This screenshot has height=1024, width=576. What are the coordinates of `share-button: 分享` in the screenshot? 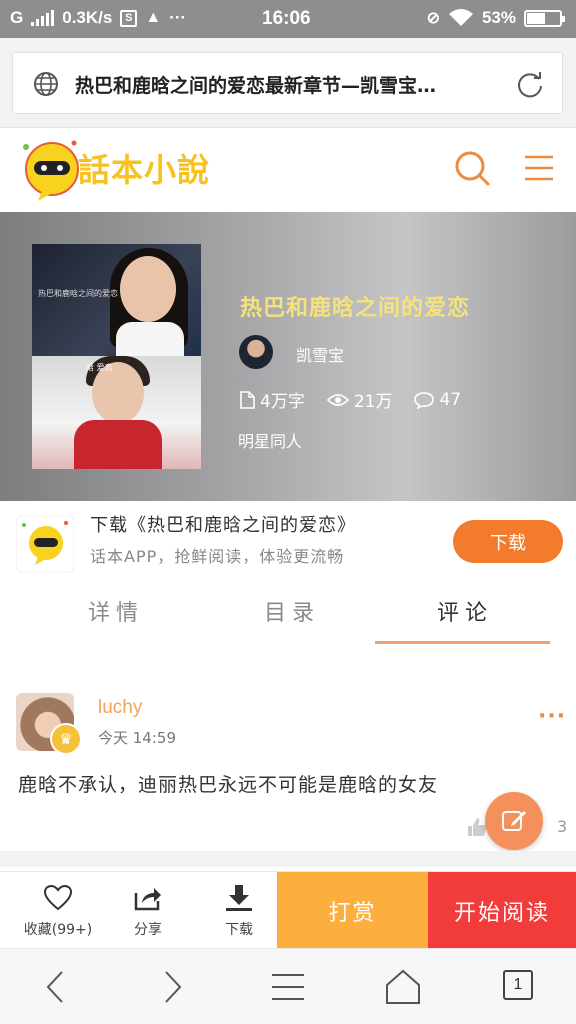 It's located at (148, 910).